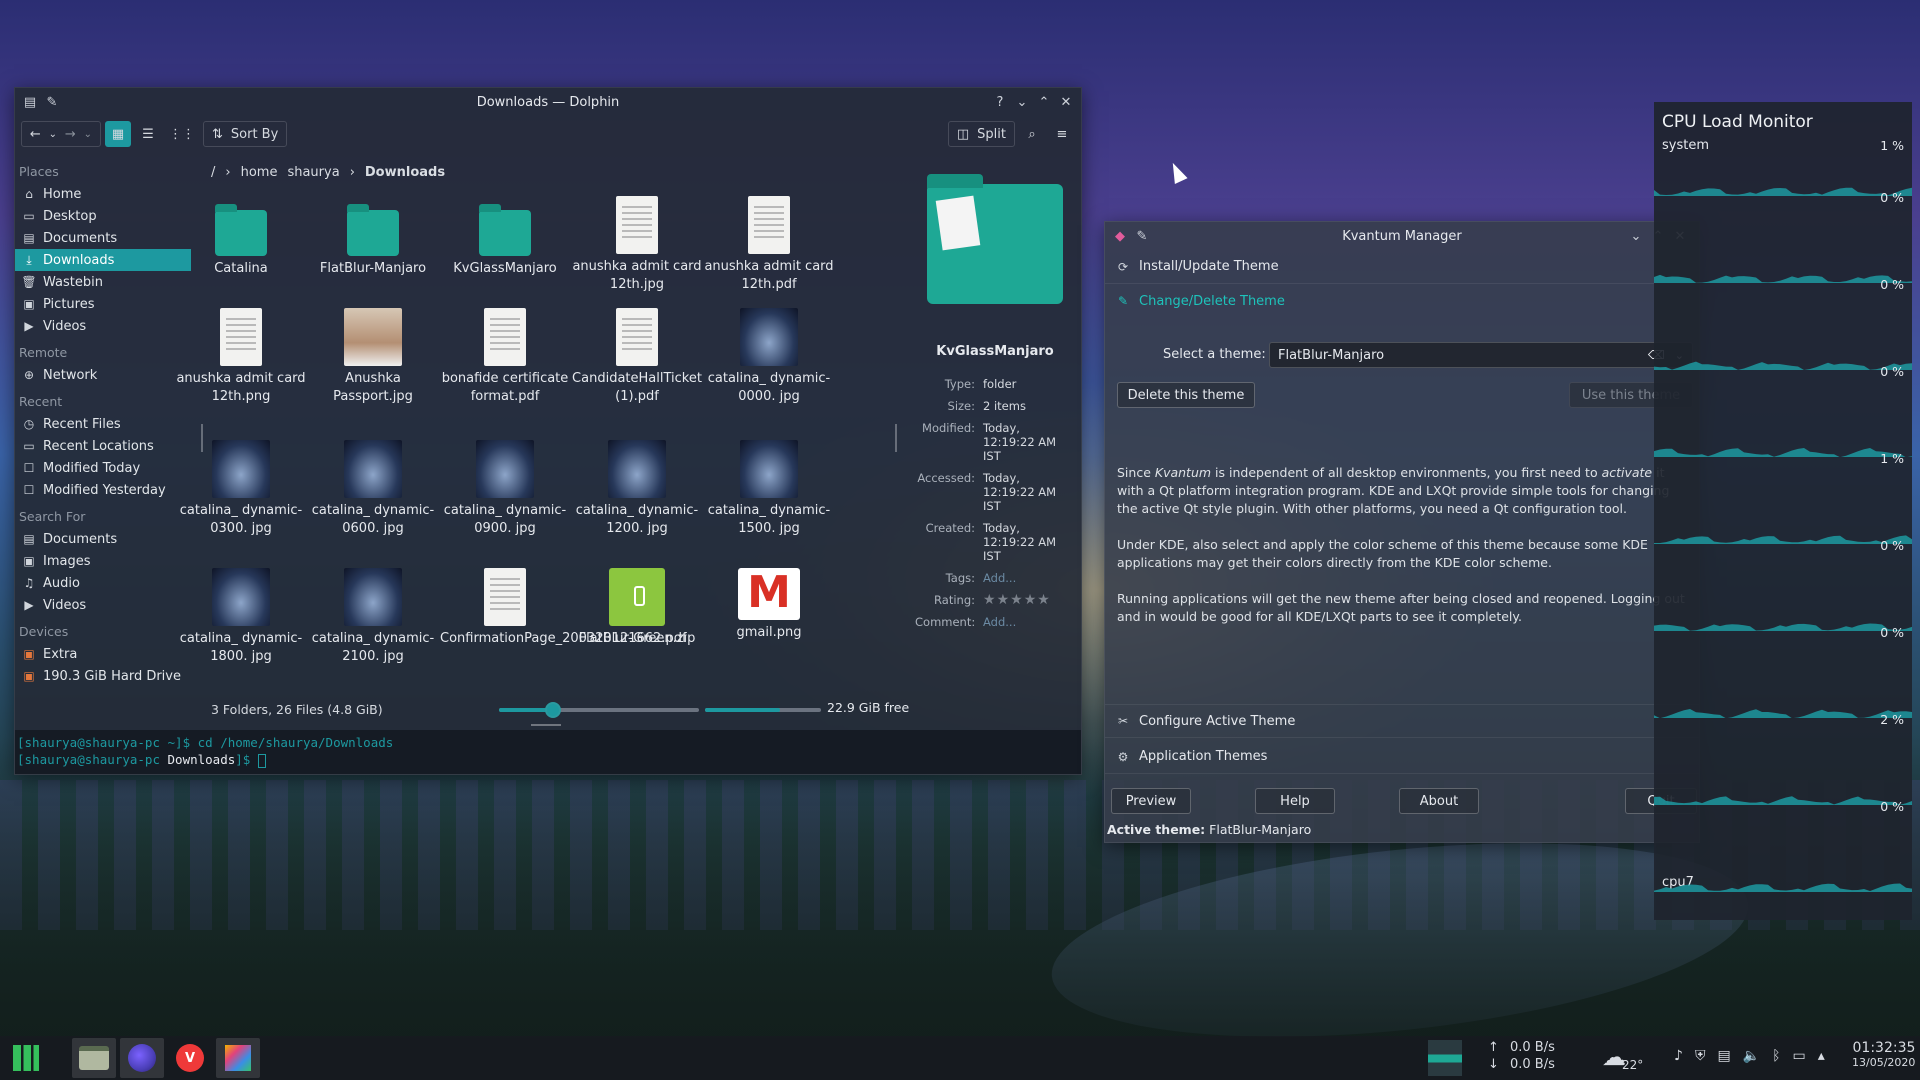  I want to click on compact-view-button: ☰, so click(148, 134).